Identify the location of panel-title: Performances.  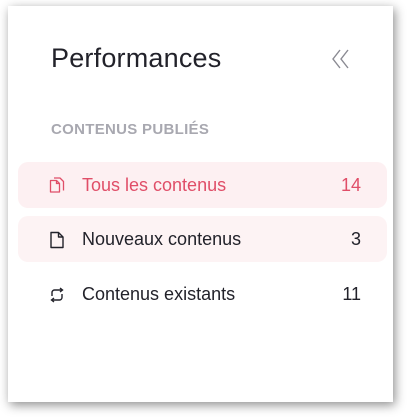
(136, 58).